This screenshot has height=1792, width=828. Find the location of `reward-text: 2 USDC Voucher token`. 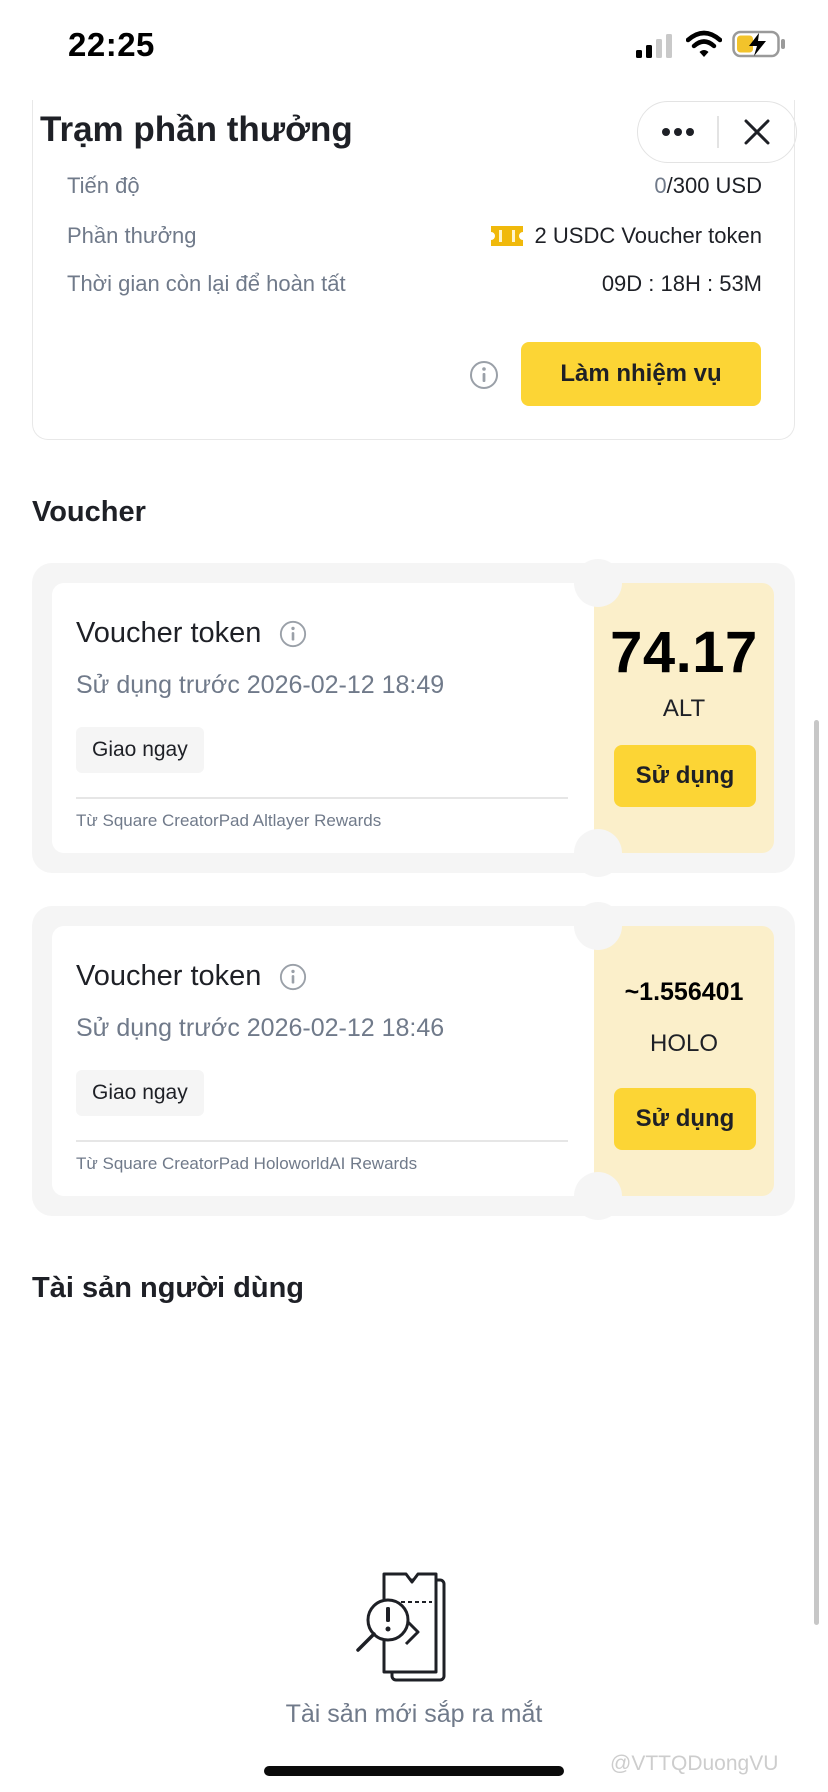

reward-text: 2 USDC Voucher token is located at coordinates (648, 235).